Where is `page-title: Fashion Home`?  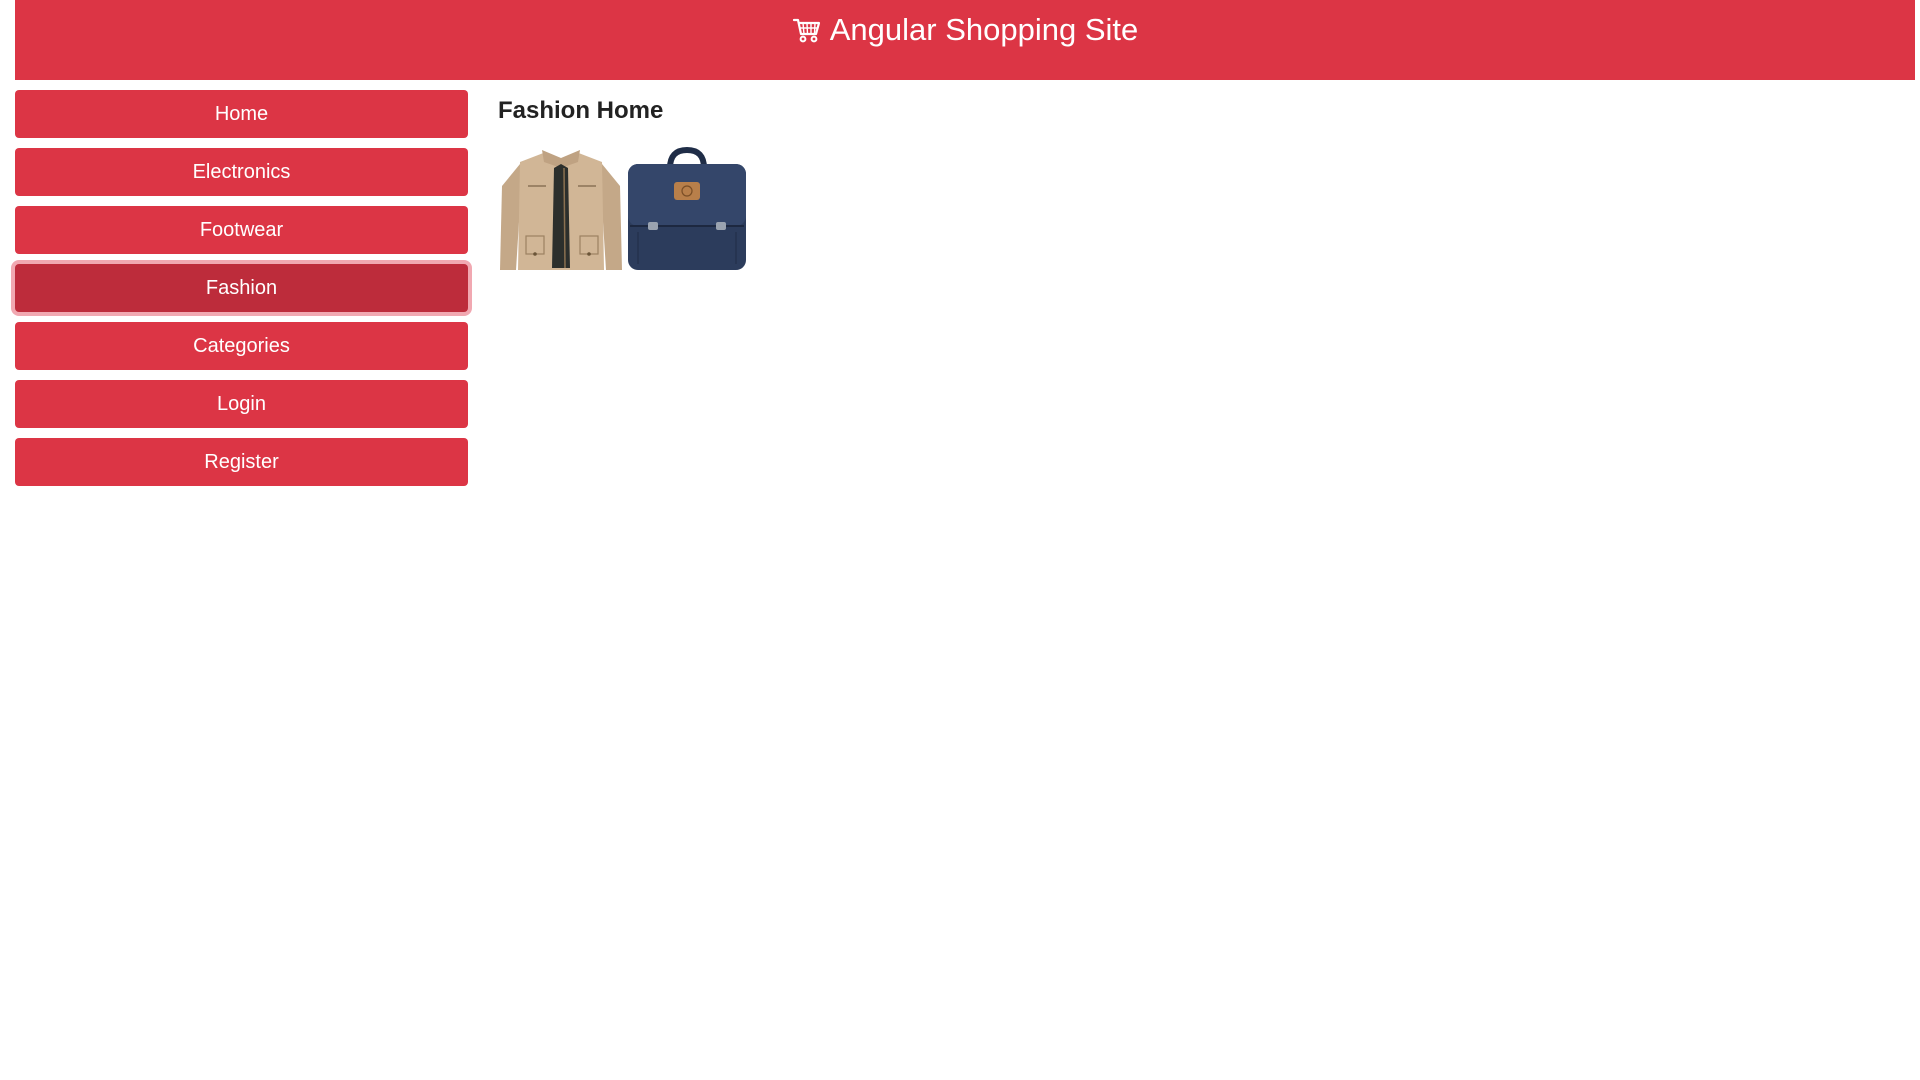
page-title: Fashion Home is located at coordinates (581, 110).